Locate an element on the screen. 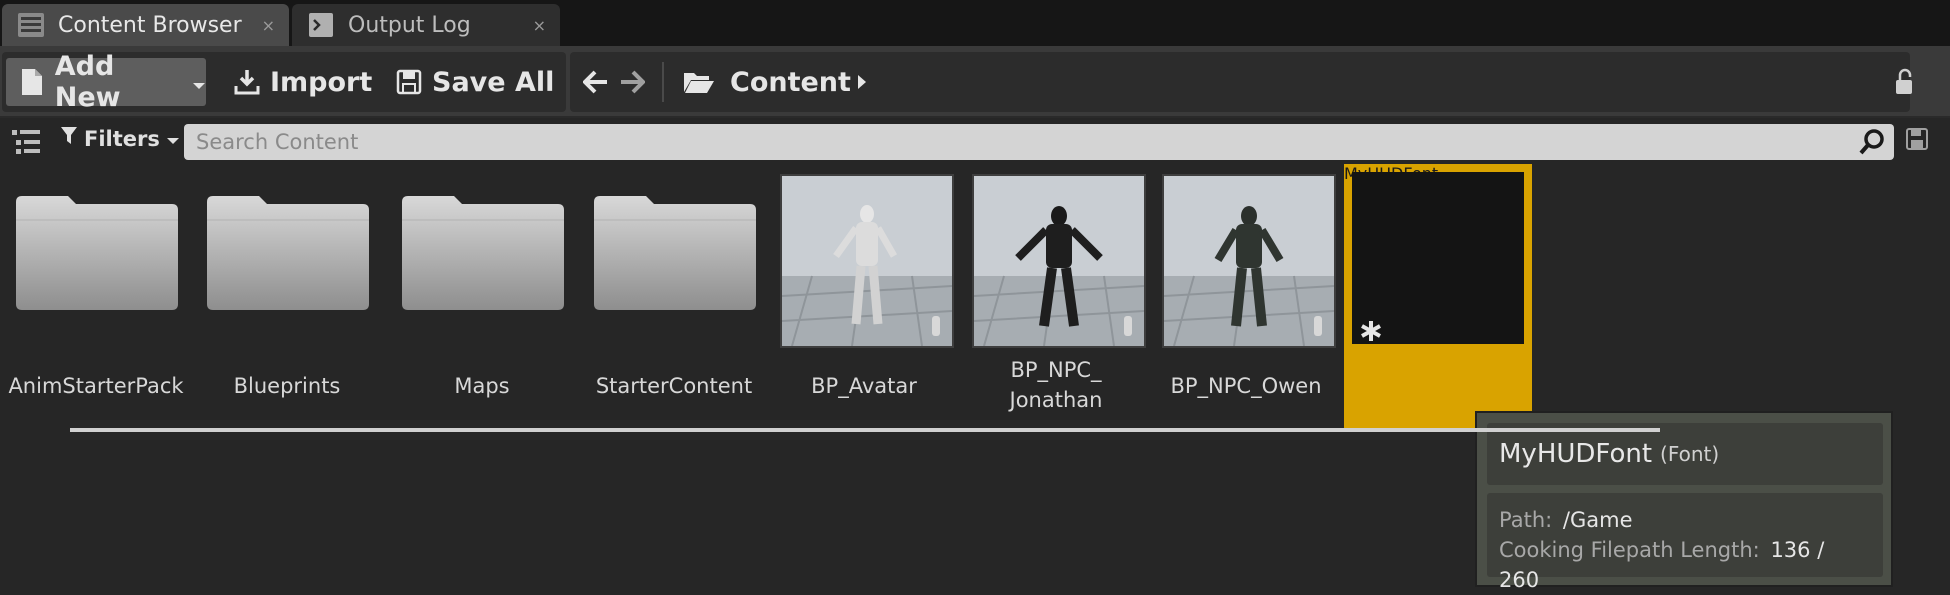  save-search-icon is located at coordinates (1917, 141).